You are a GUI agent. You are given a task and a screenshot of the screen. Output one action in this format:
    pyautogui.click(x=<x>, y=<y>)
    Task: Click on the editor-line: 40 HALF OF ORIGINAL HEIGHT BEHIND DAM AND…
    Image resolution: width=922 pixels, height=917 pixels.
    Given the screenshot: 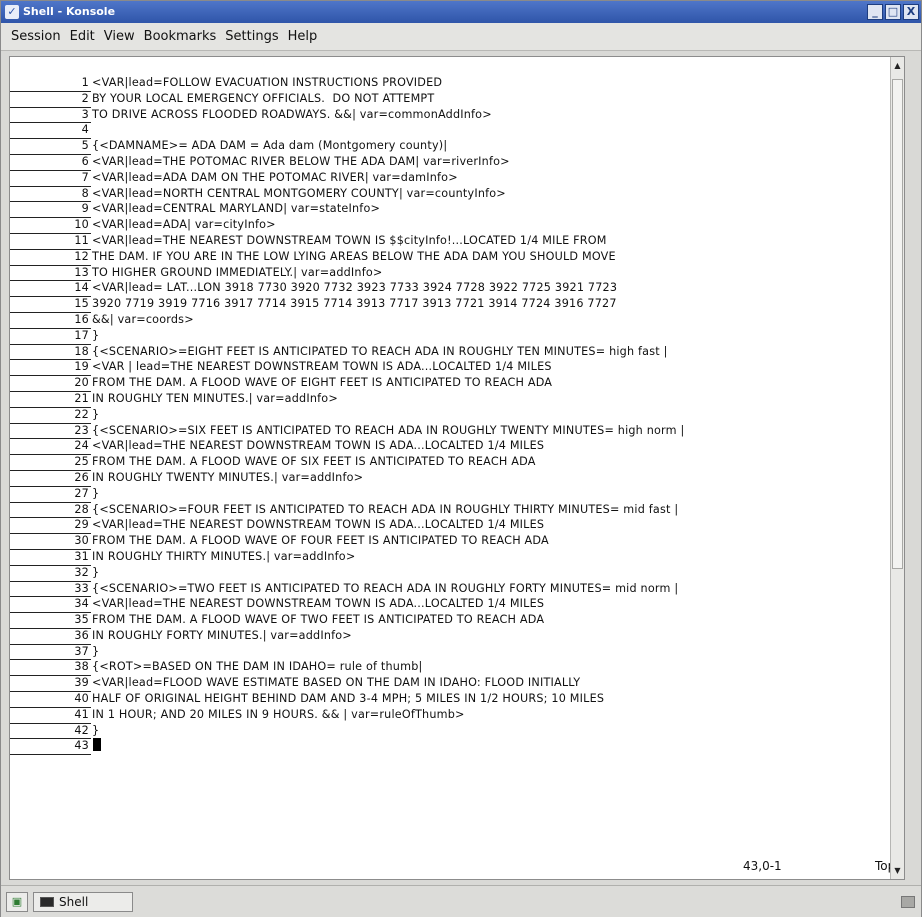 What is the action you would take?
    pyautogui.click(x=450, y=699)
    